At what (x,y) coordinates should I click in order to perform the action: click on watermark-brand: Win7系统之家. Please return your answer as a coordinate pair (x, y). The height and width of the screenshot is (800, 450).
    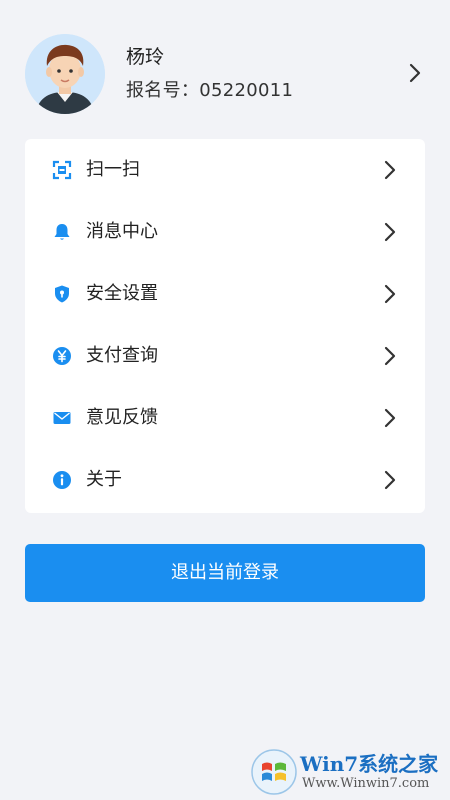
    Looking at the image, I should click on (369, 764).